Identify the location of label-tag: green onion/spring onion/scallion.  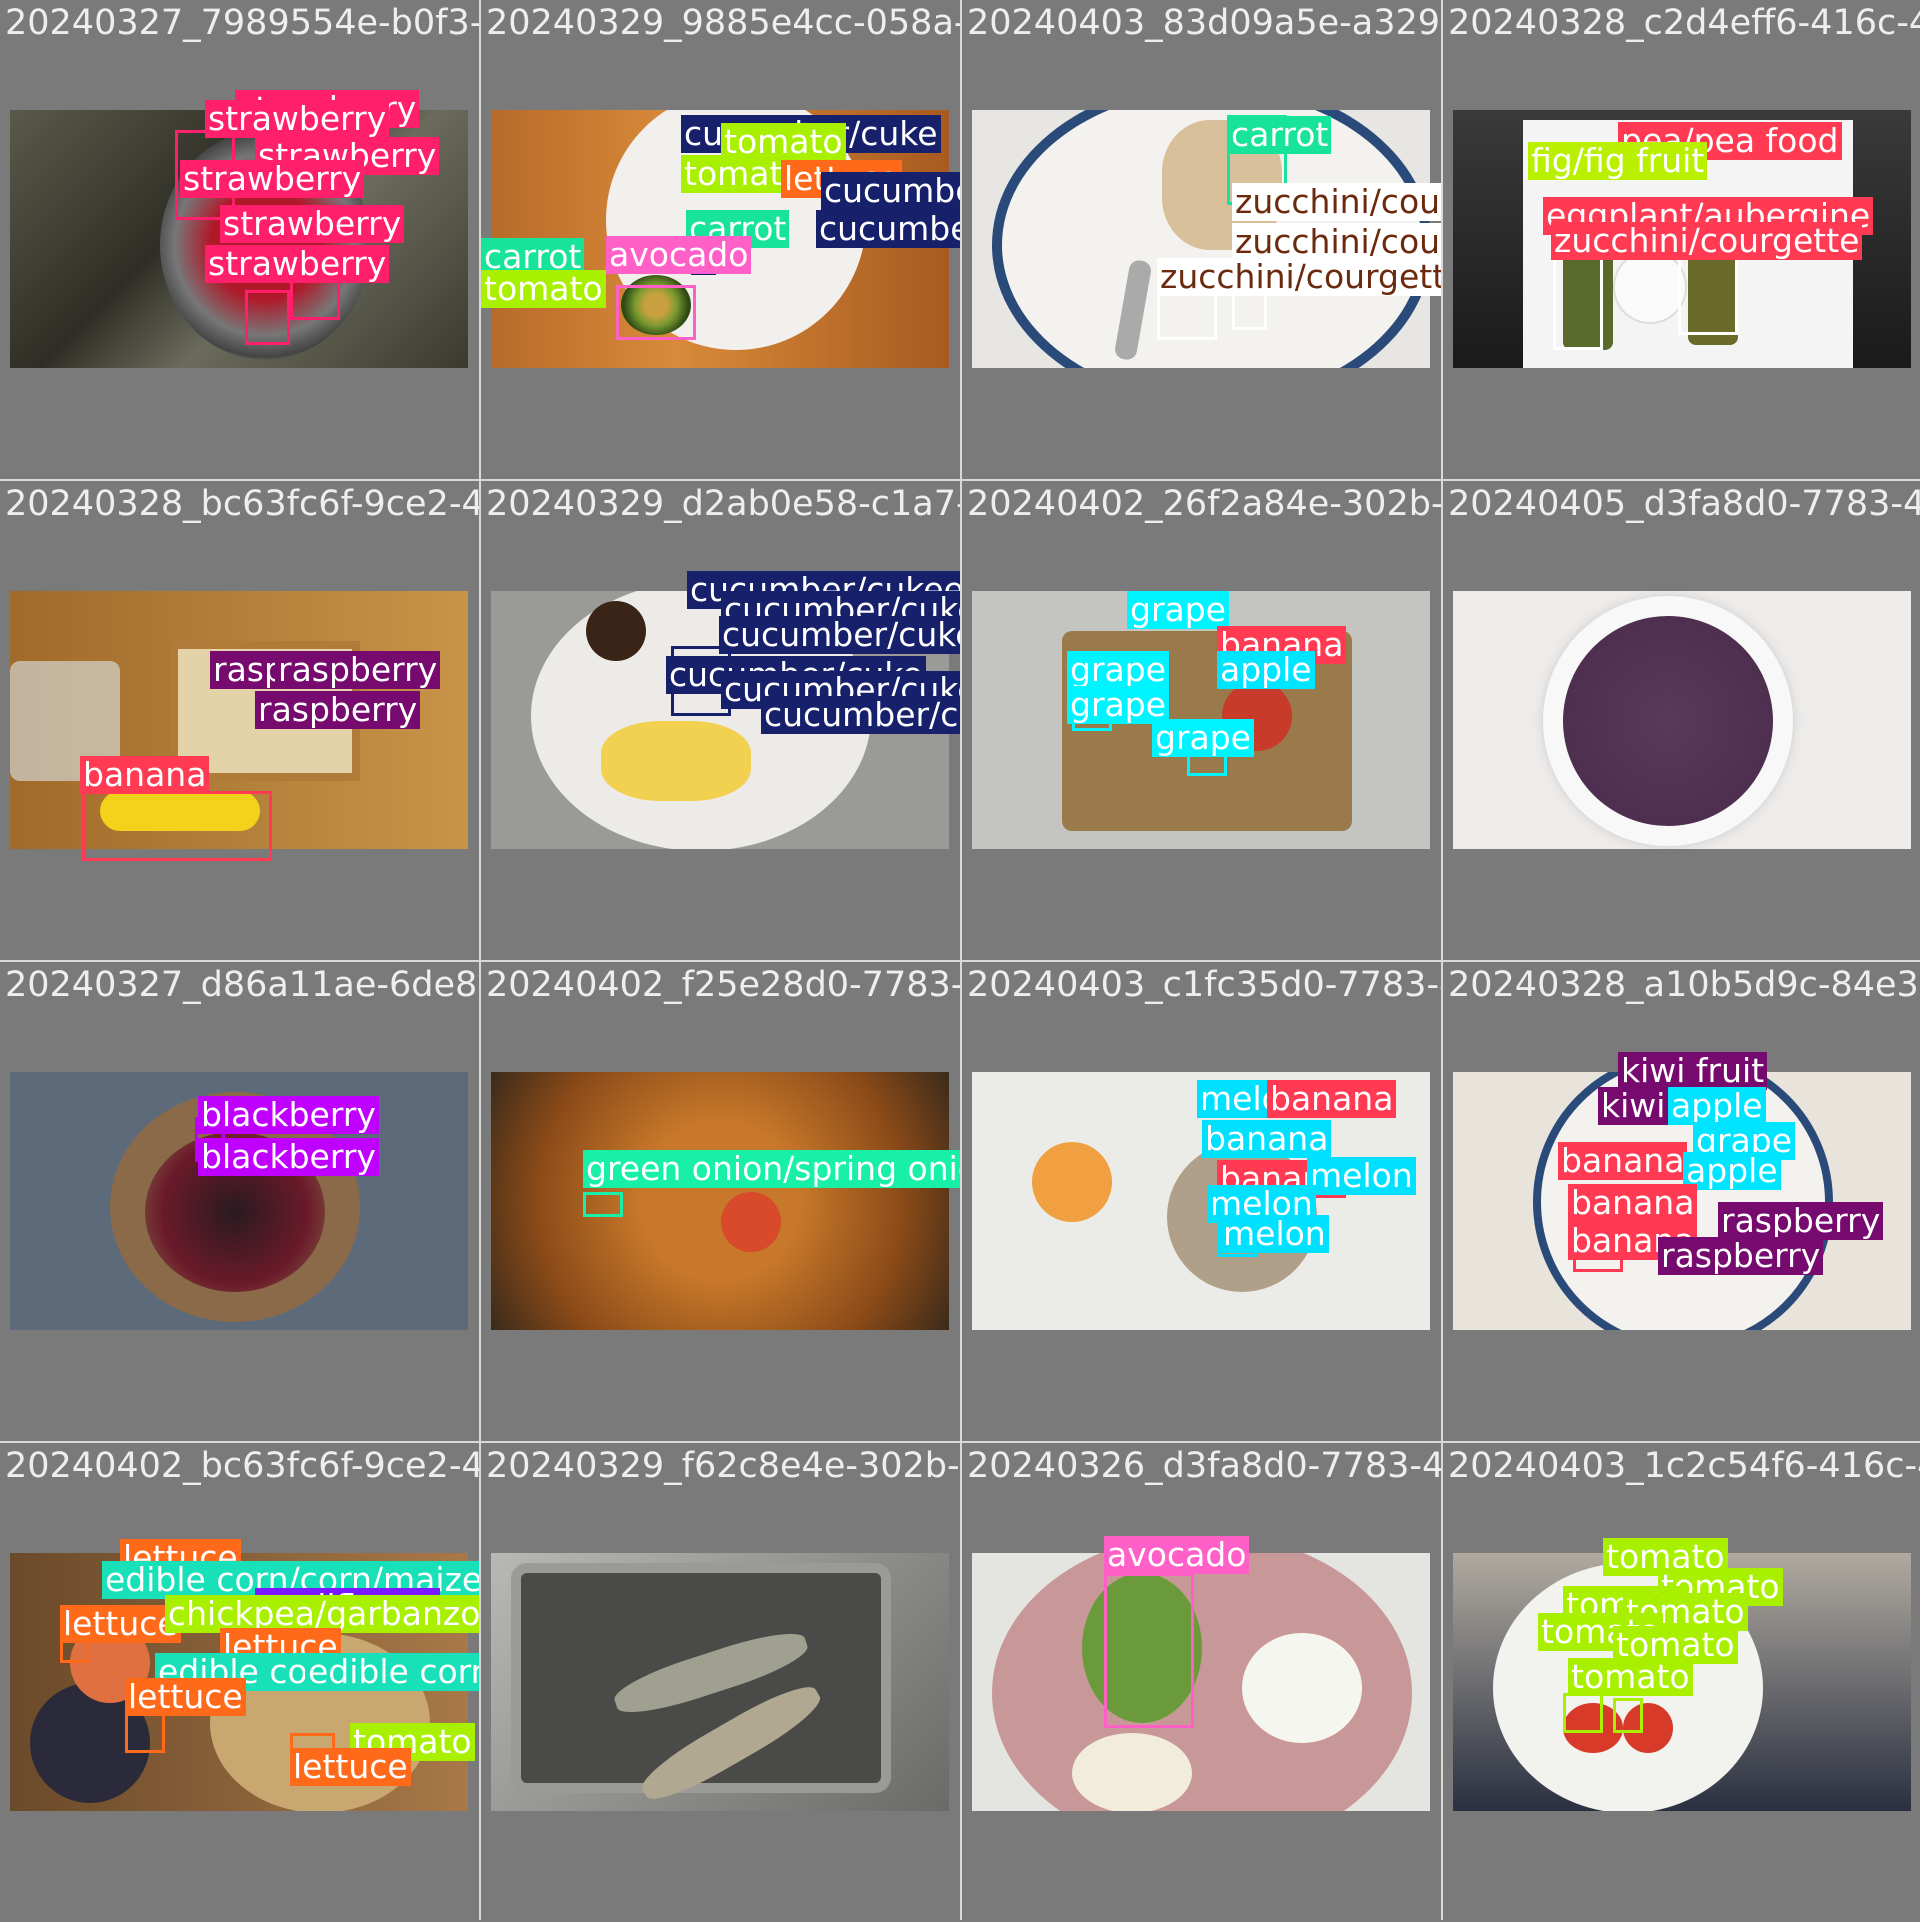
(771, 1169).